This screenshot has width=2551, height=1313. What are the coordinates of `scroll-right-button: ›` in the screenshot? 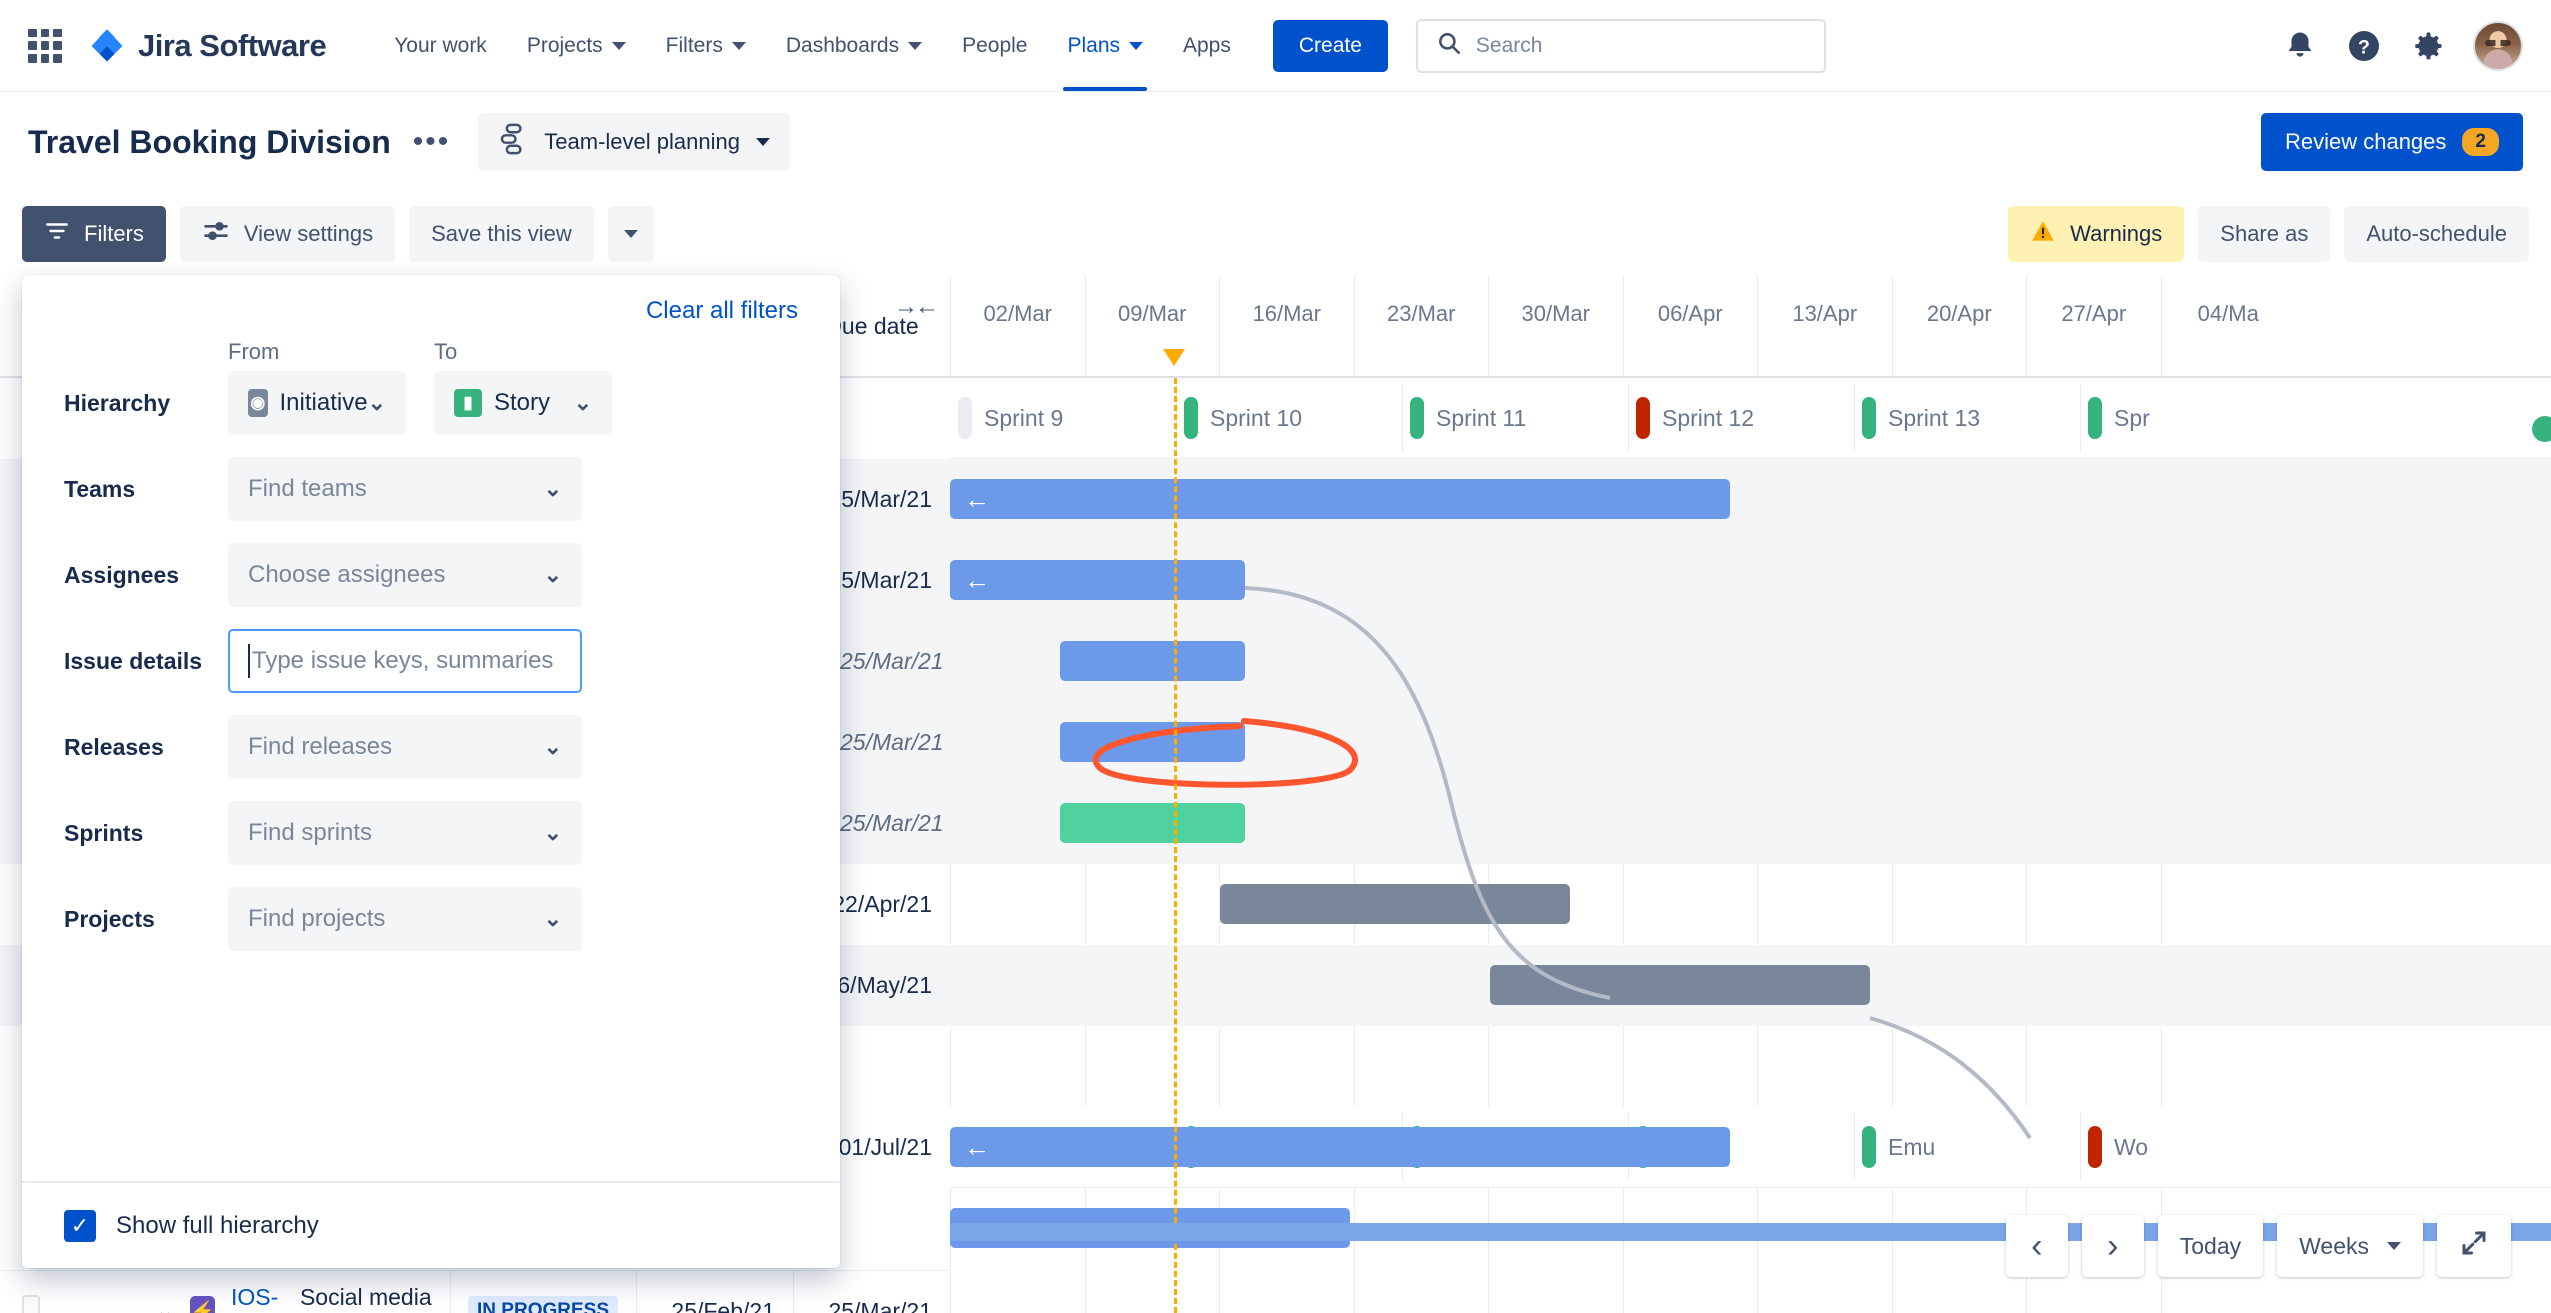 It's located at (2112, 1246).